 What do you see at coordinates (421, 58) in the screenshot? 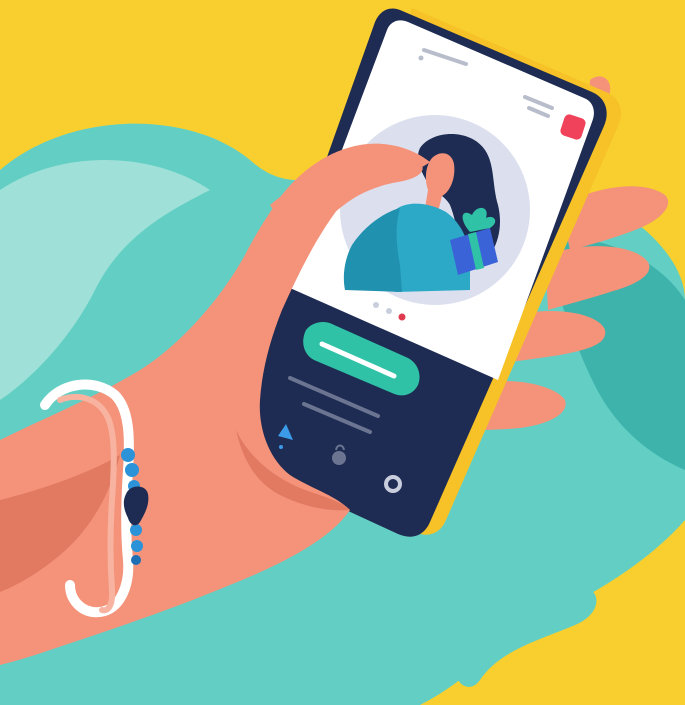
I see `status-dot` at bounding box center [421, 58].